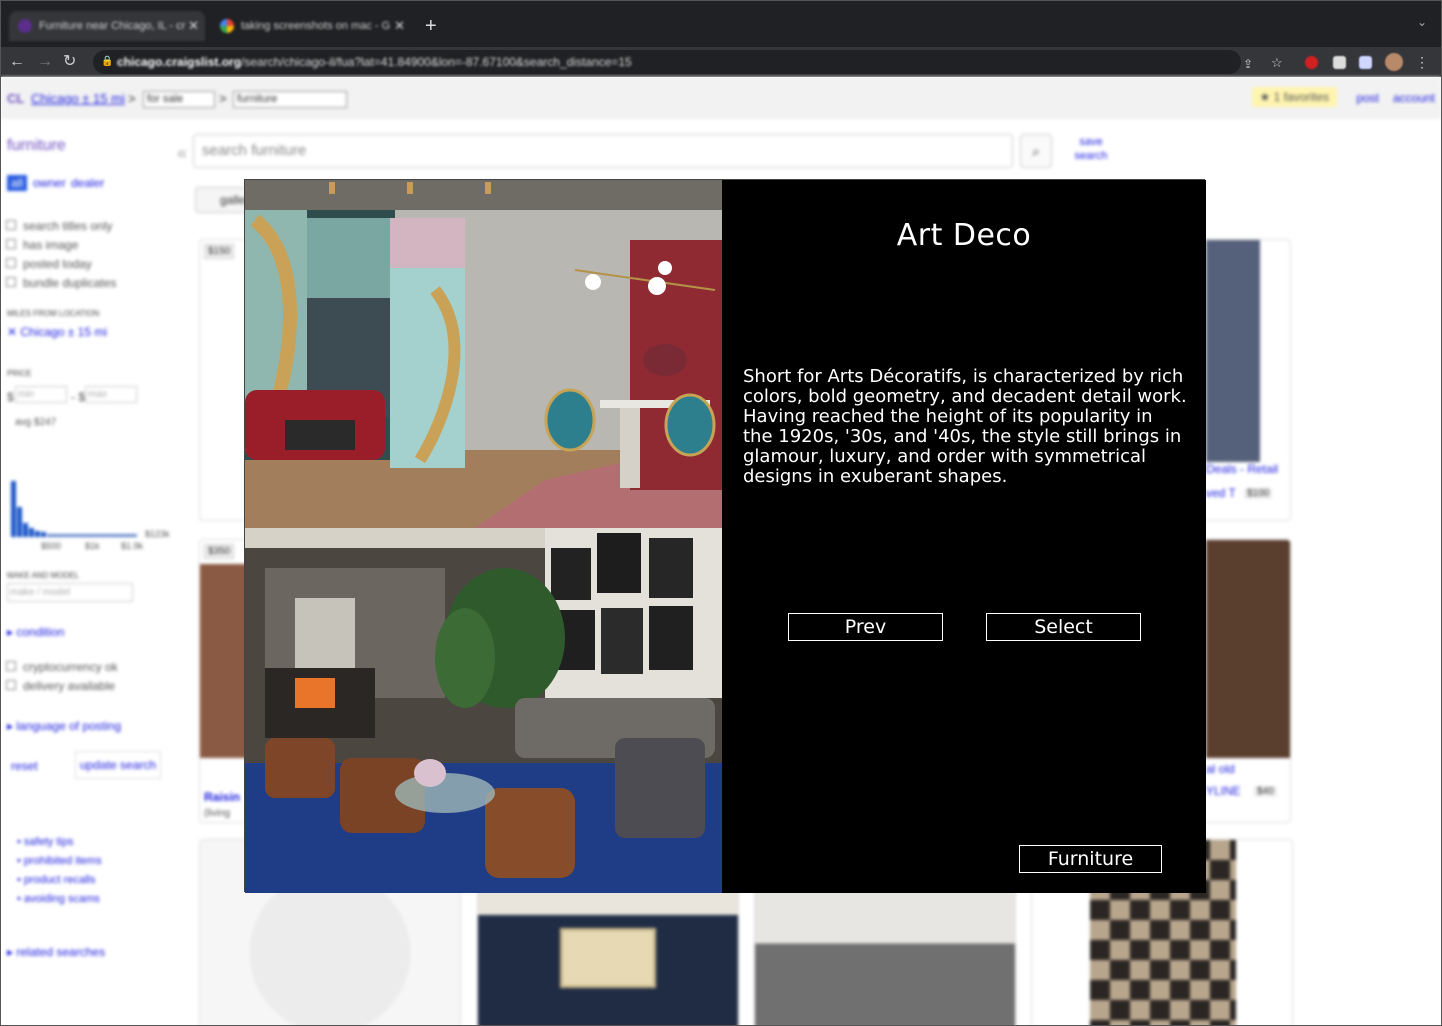 The width and height of the screenshot is (1442, 1026). What do you see at coordinates (68, 226) in the screenshot?
I see `checkbox-label: search titles only` at bounding box center [68, 226].